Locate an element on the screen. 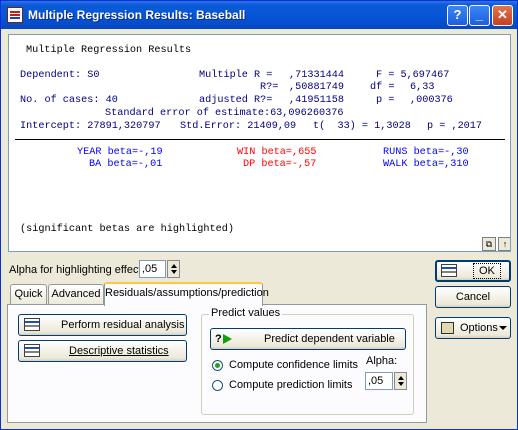 This screenshot has height=430, width=518. dependent-label: Dependent: S0 is located at coordinates (60, 75).